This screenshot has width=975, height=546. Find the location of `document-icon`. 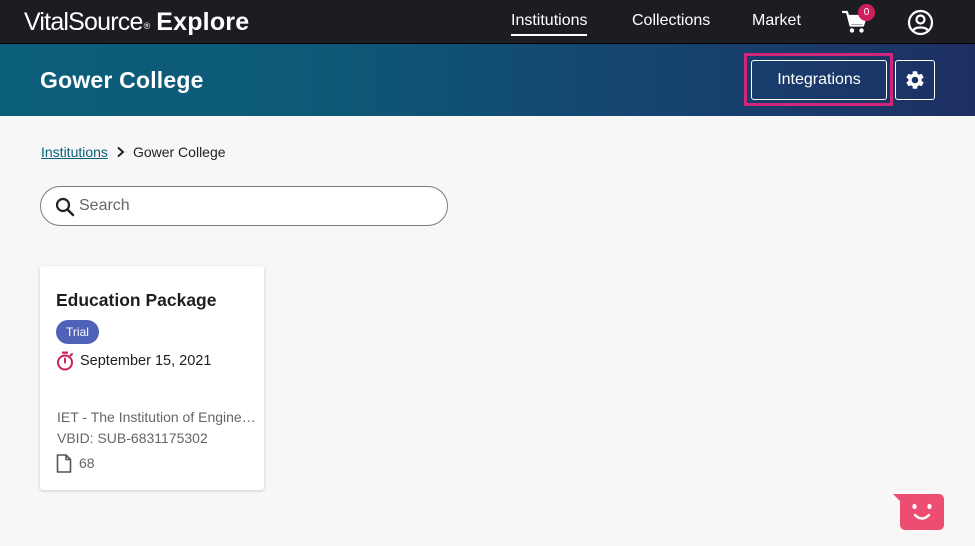

document-icon is located at coordinates (64, 463).